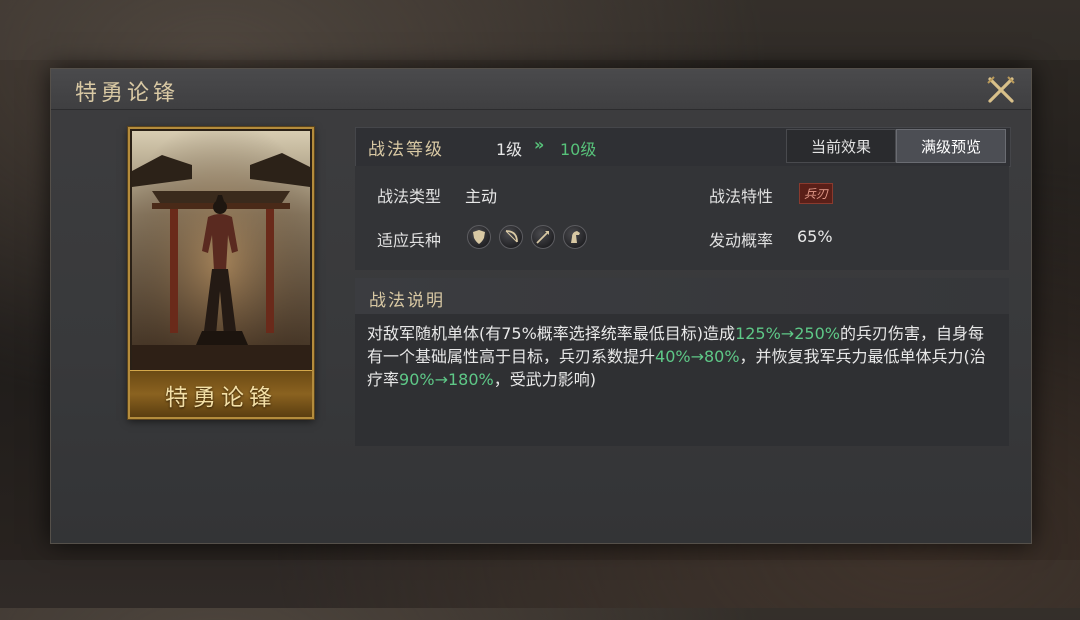  I want to click on tab-max-level-preview: 满级预览, so click(951, 146).